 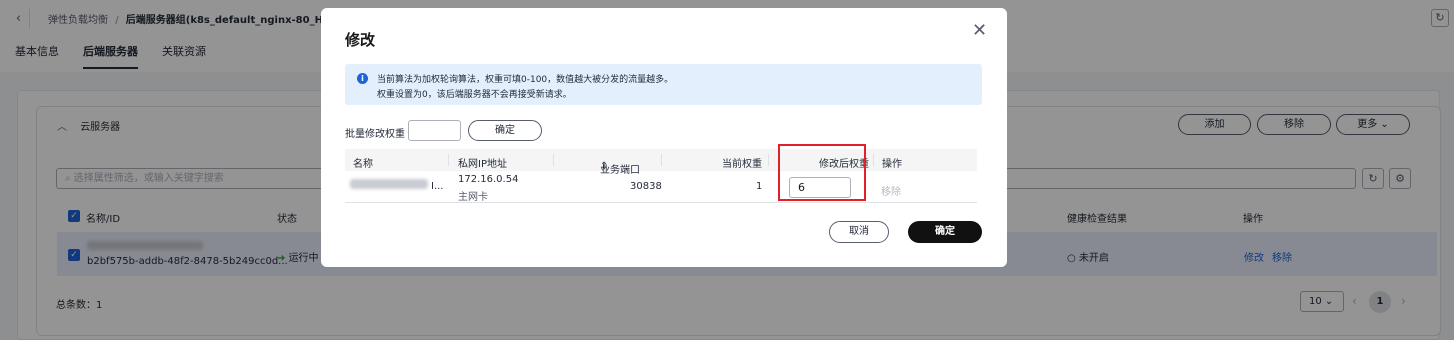 What do you see at coordinates (473, 197) in the screenshot?
I see `nic-type: 主网卡` at bounding box center [473, 197].